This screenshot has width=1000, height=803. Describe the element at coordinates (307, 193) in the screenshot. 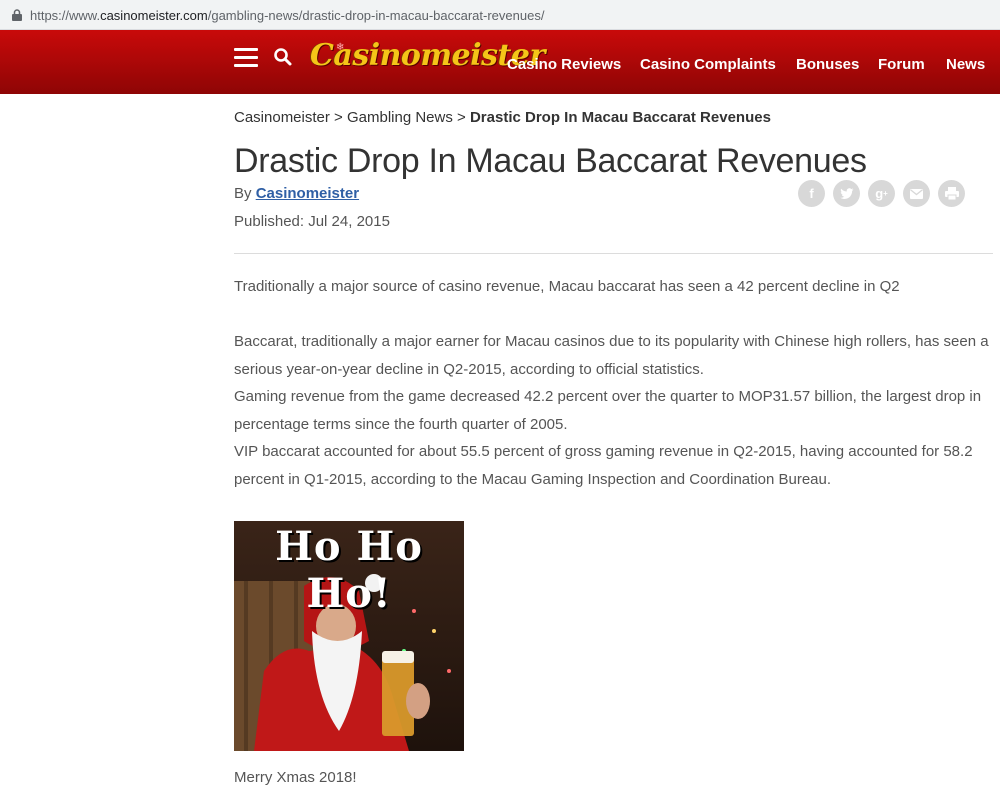

I see `author-link: Casinomeister` at that location.